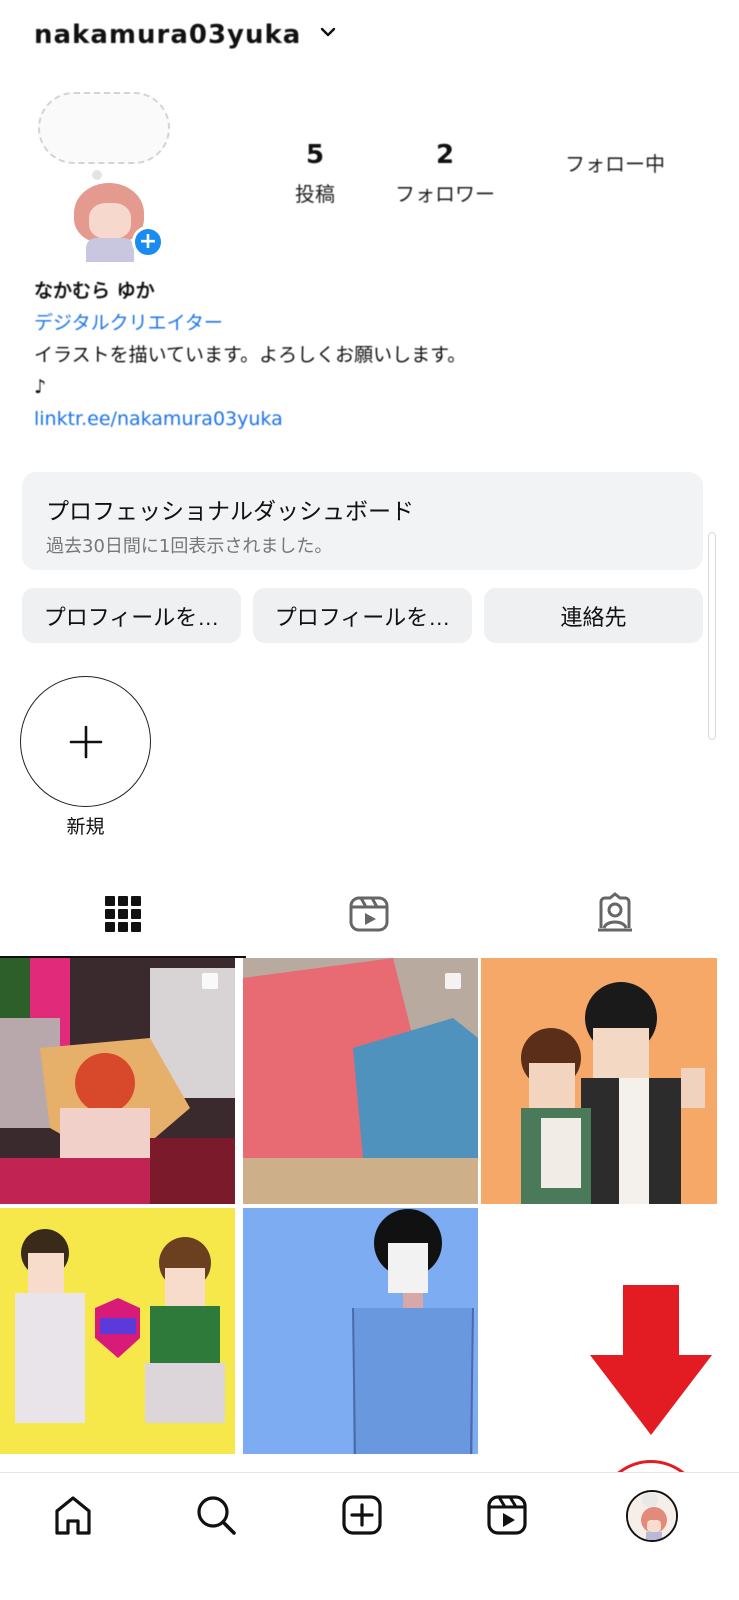 The image size is (739, 1600). I want to click on stat-following: フォロー中, so click(615, 158).